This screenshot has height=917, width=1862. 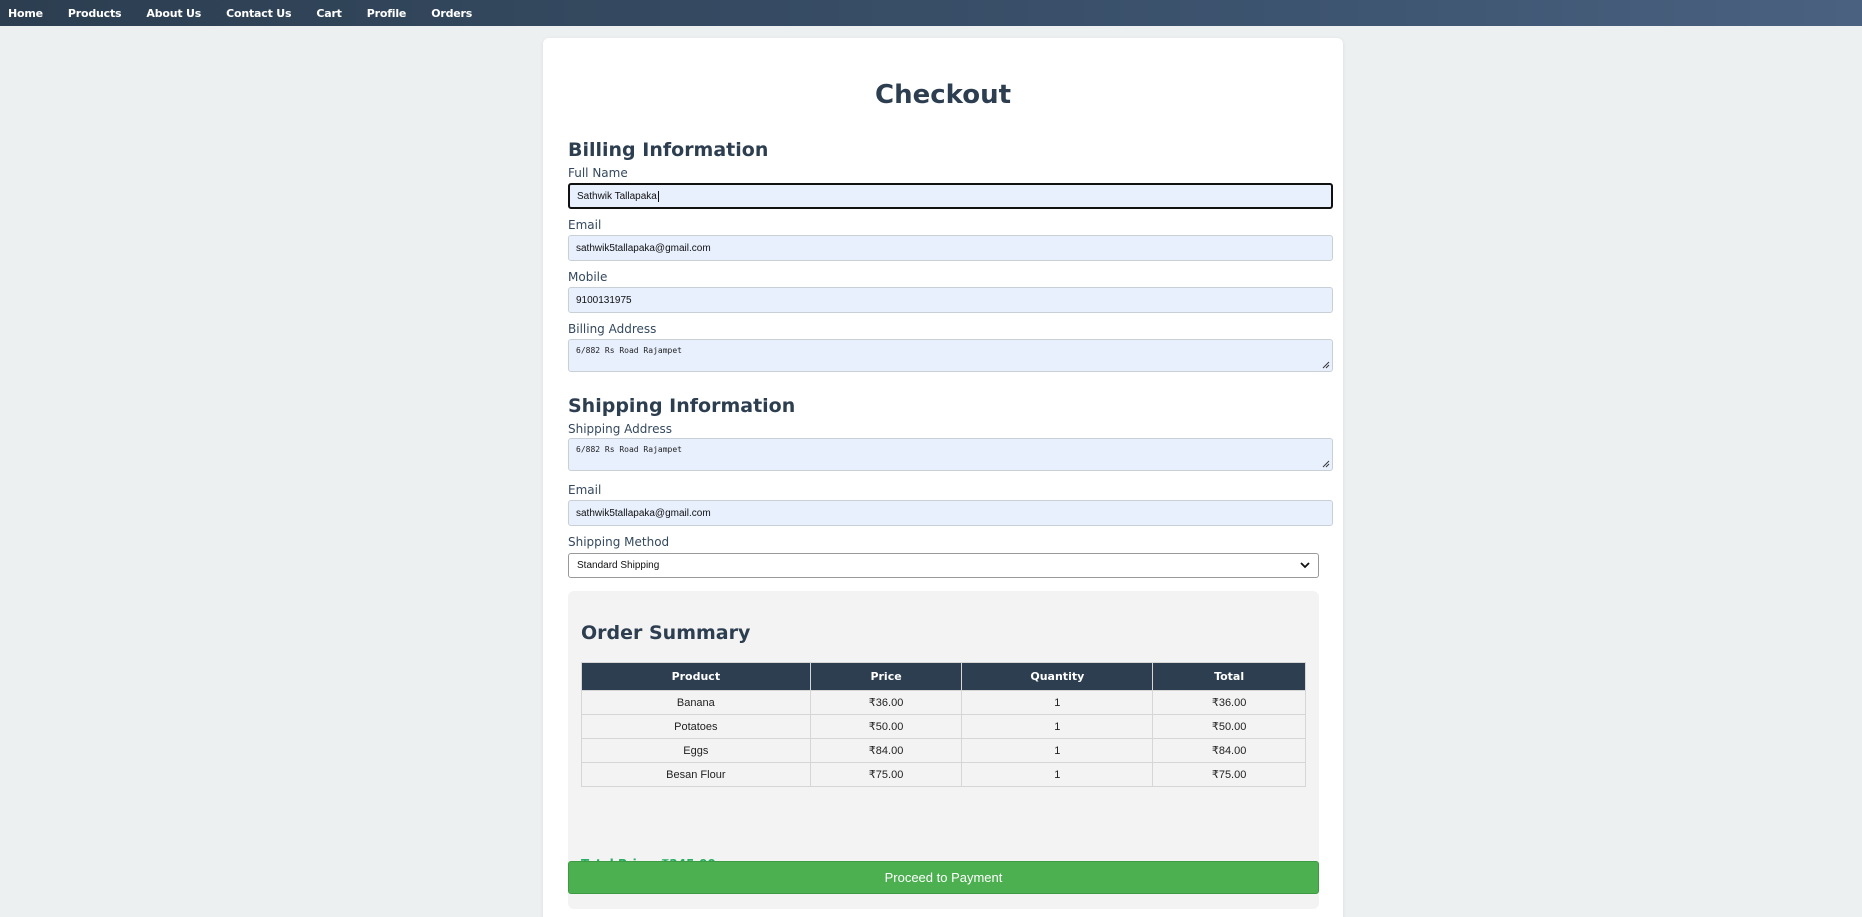 I want to click on order-table-header: Product Price Quantity Total, so click(x=943, y=676).